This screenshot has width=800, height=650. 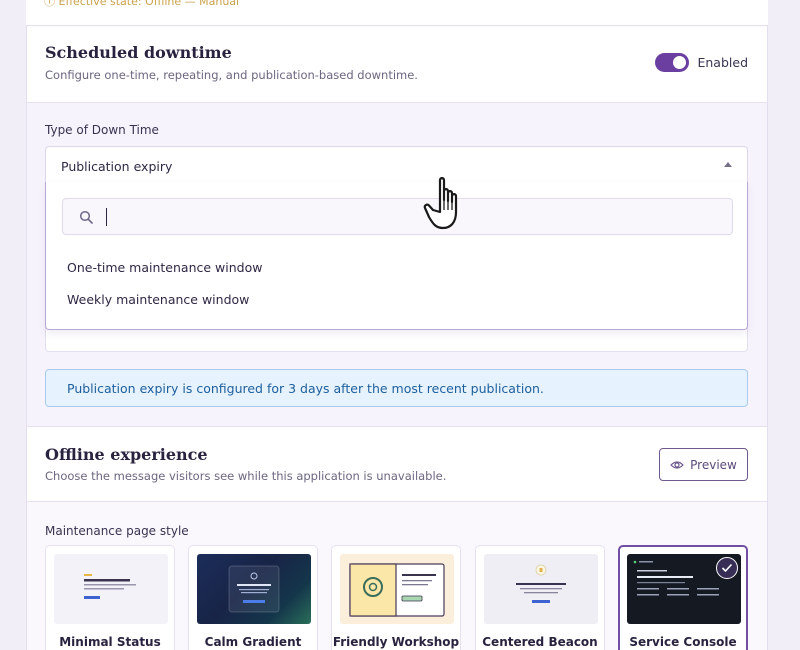 What do you see at coordinates (49, 4) in the screenshot?
I see `info-circle-icon: ⓘ` at bounding box center [49, 4].